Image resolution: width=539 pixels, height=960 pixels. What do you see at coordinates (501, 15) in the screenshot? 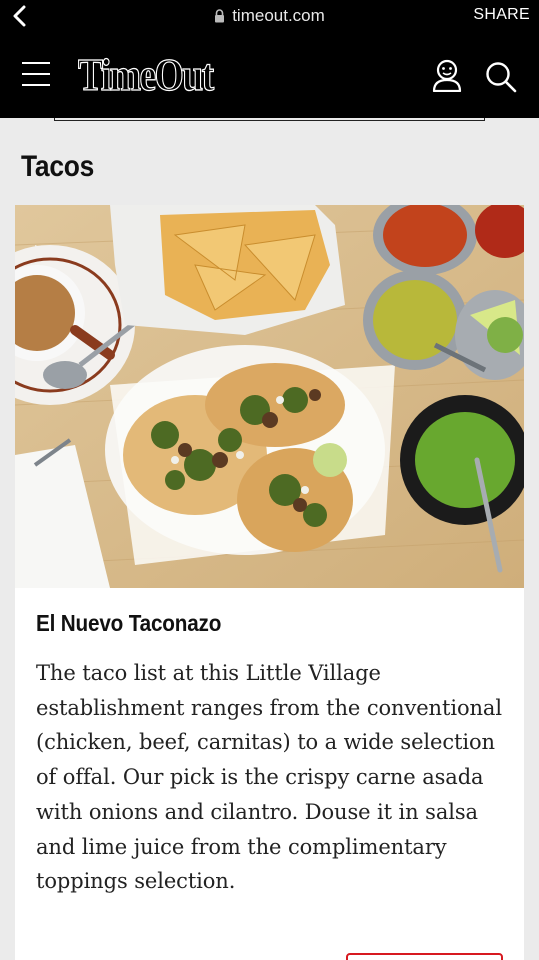
I see `share-button: SHARE` at bounding box center [501, 15].